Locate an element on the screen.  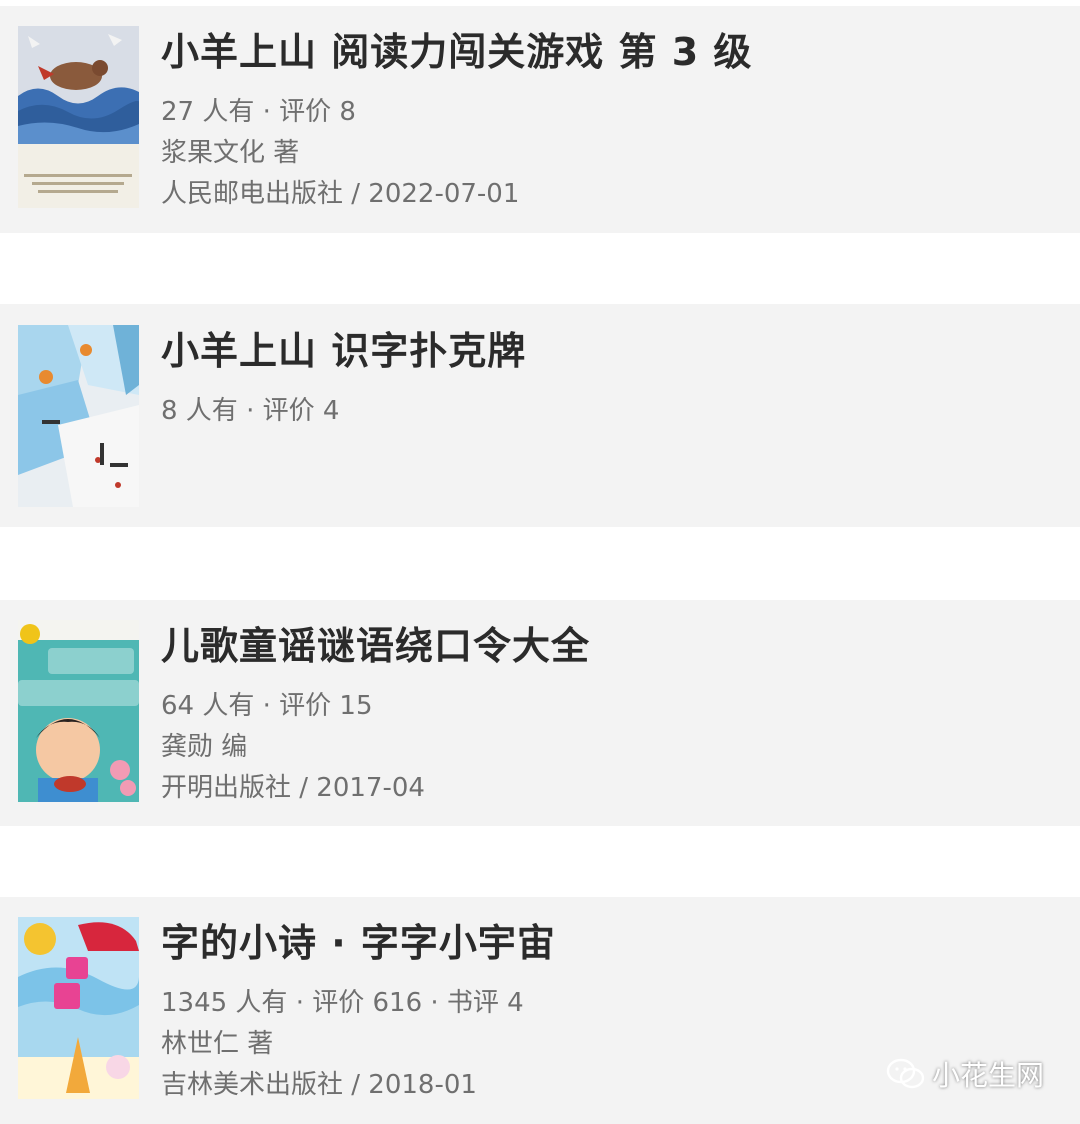
book-info: 小羊上山 识字扑克牌 8 人有 · 评价 4 is located at coordinates (610, 378).